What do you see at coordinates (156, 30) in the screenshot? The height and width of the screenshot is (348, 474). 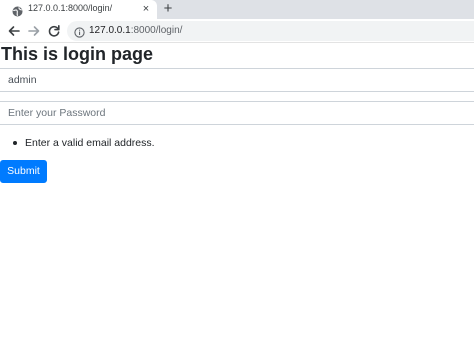 I see `address-path: :8000/login/` at bounding box center [156, 30].